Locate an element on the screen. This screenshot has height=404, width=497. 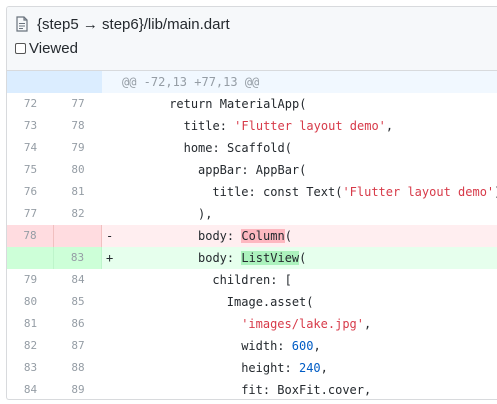
old-line-number: 81 is located at coordinates (30, 324).